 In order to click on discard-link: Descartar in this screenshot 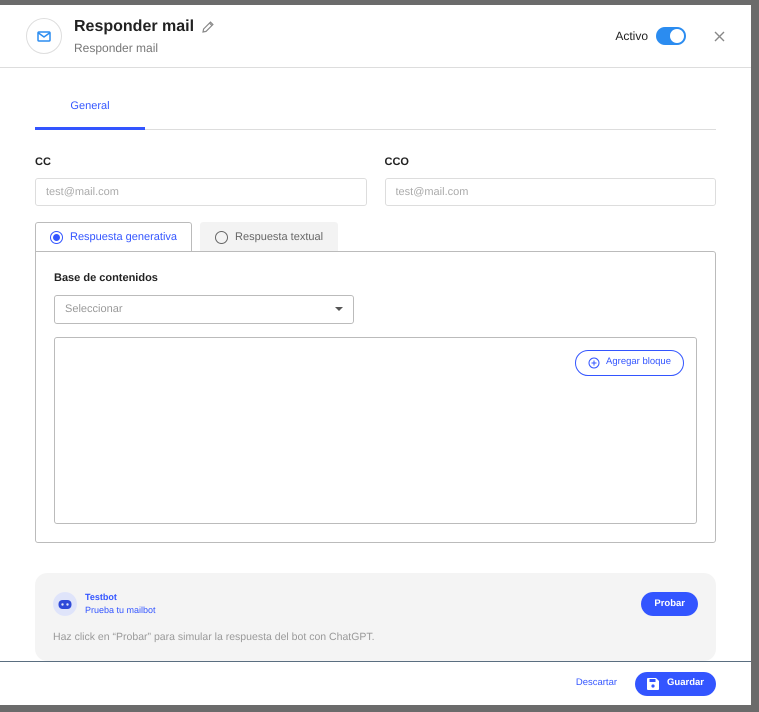, I will do `click(597, 683)`.